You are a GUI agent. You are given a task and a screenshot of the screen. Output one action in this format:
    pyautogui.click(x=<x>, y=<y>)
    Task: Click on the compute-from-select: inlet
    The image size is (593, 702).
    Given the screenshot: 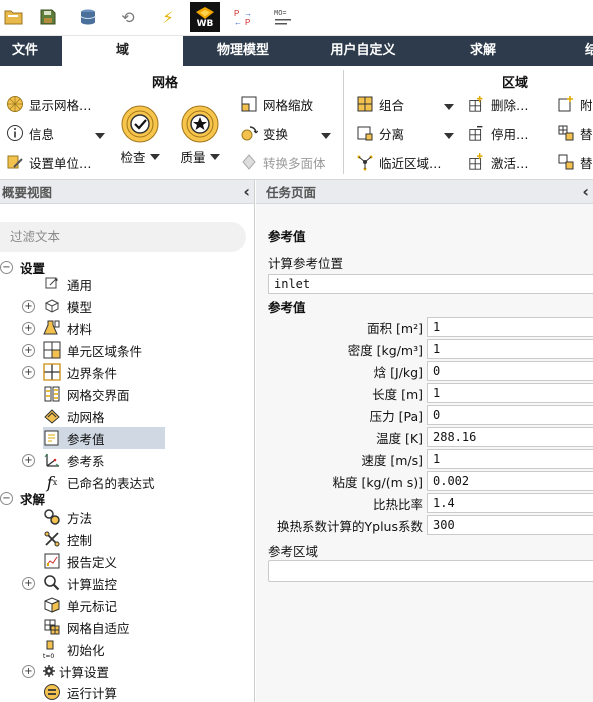 What is the action you would take?
    pyautogui.click(x=430, y=284)
    